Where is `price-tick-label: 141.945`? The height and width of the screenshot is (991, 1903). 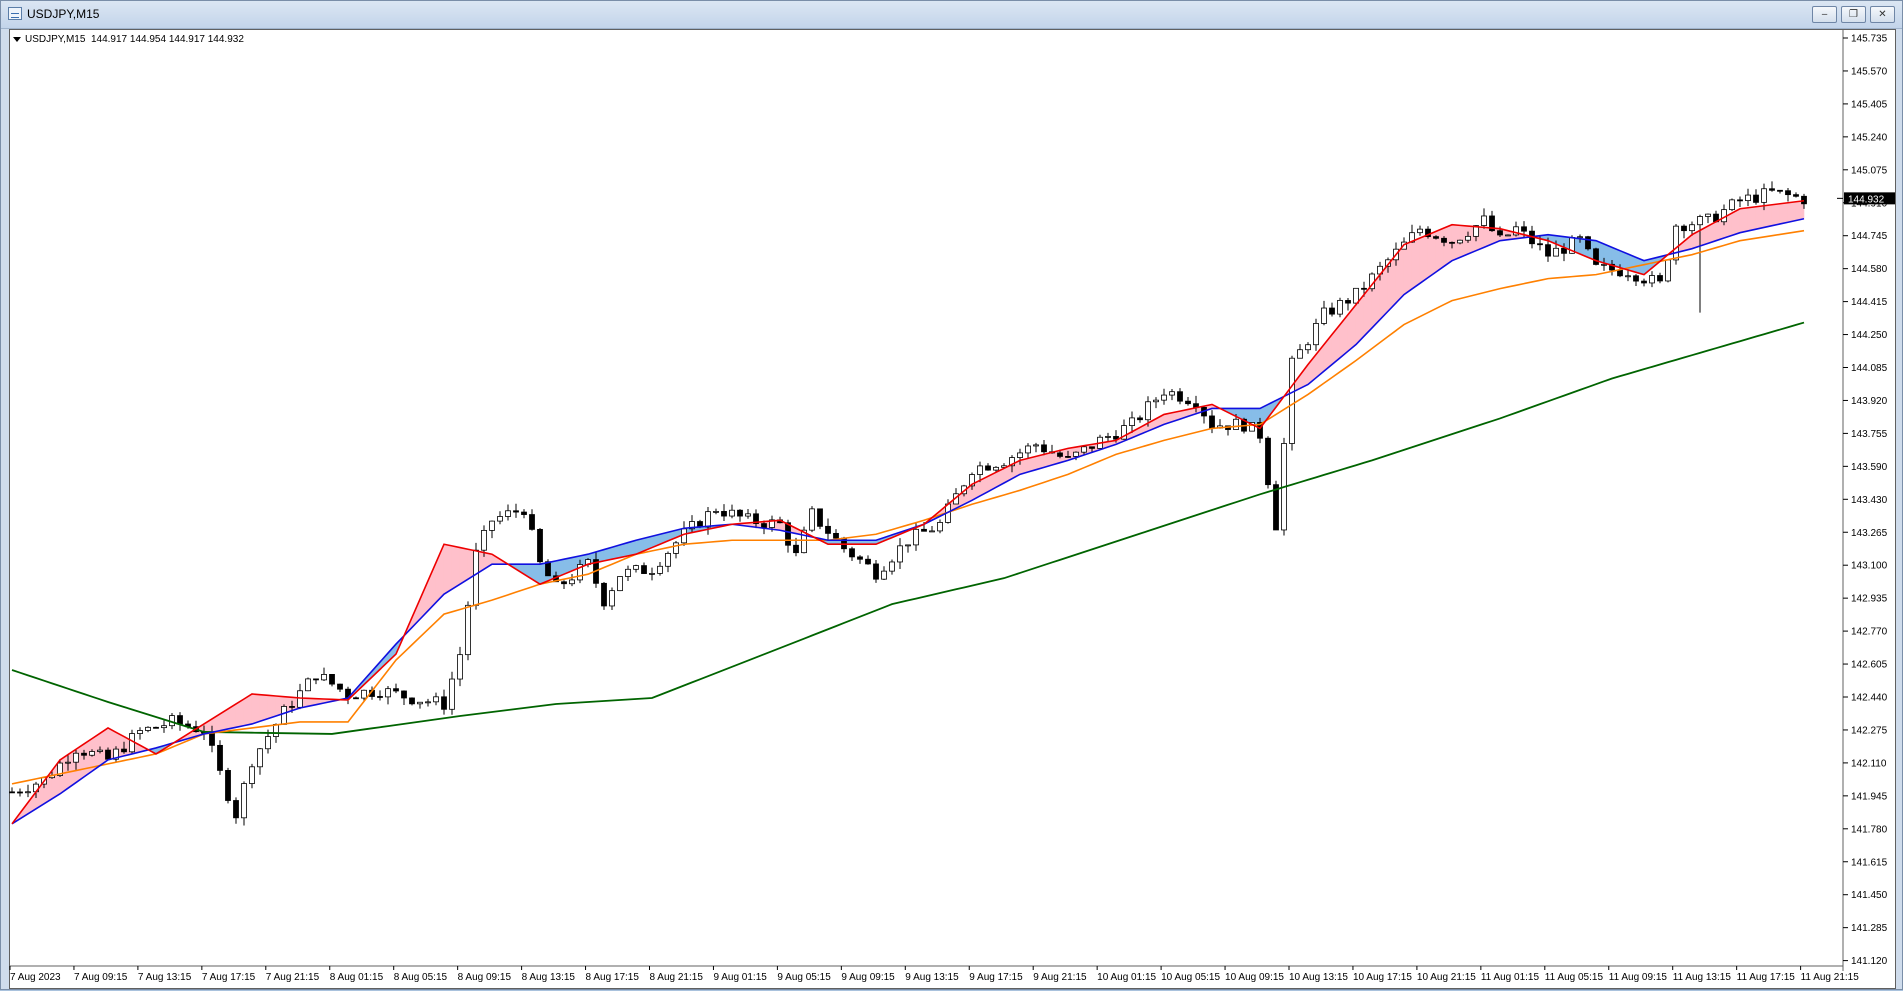 price-tick-label: 141.945 is located at coordinates (1869, 796).